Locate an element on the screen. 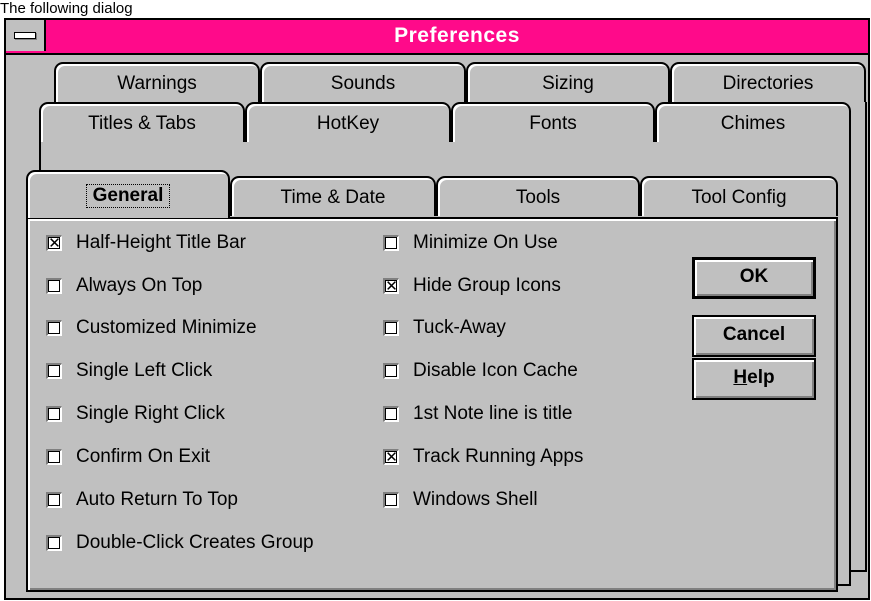 This screenshot has width=871, height=601. title-bar: Preferences is located at coordinates (437, 37).